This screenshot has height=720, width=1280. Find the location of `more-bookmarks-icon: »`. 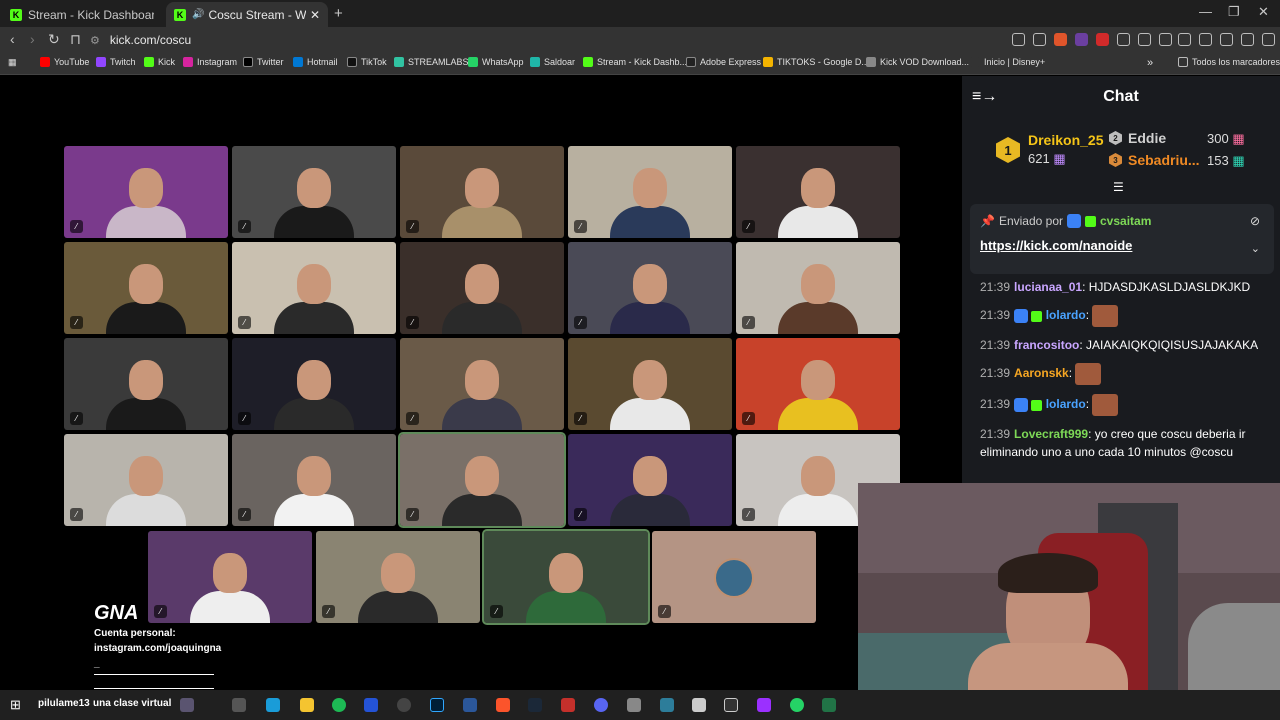

more-bookmarks-icon: » is located at coordinates (1150, 63).